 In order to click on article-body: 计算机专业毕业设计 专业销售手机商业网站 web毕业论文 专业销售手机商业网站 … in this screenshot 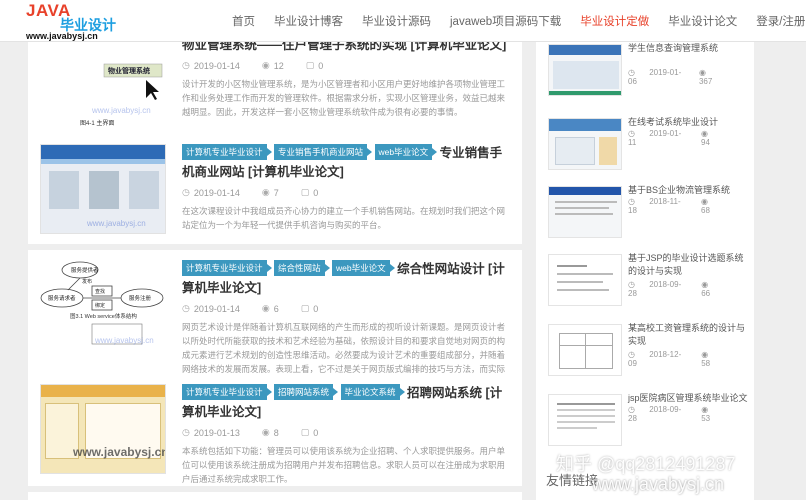, I will do `click(346, 188)`.